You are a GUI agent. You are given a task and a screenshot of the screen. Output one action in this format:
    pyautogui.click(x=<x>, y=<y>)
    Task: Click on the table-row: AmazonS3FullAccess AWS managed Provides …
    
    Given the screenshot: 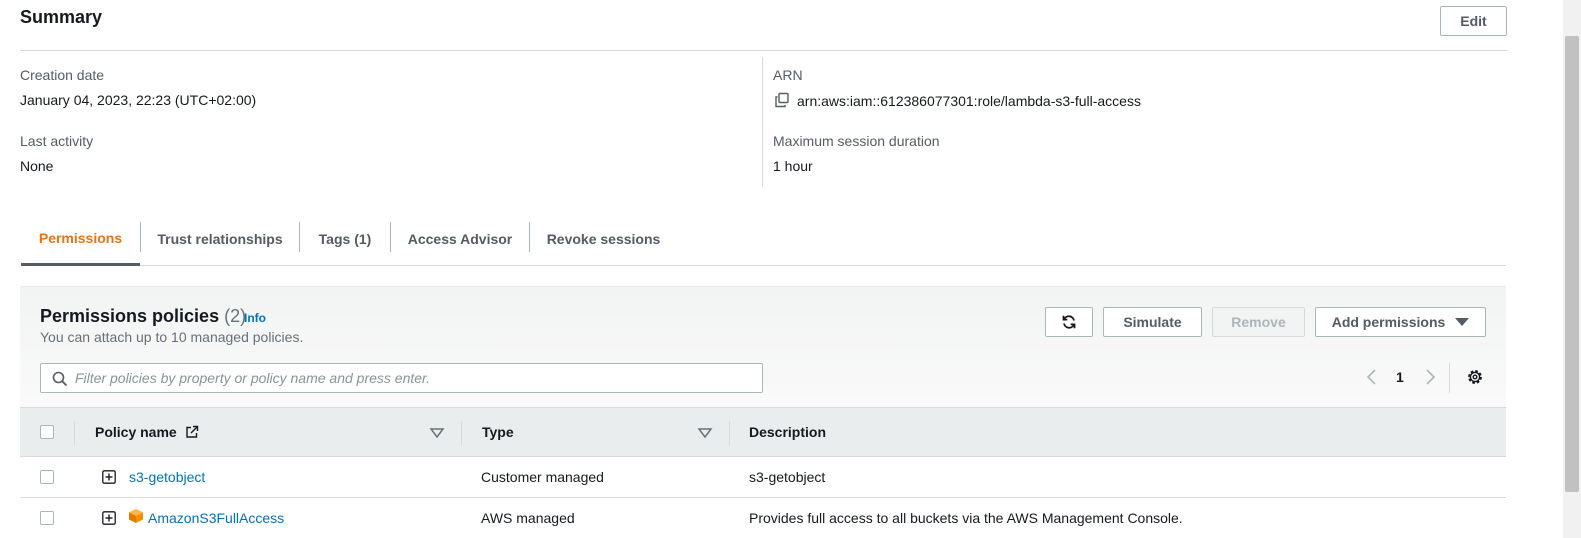 What is the action you would take?
    pyautogui.click(x=763, y=518)
    